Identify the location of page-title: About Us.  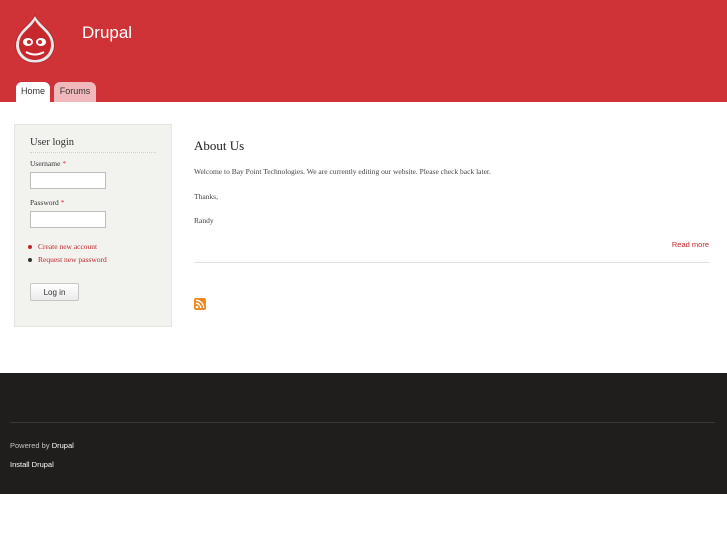
(219, 146).